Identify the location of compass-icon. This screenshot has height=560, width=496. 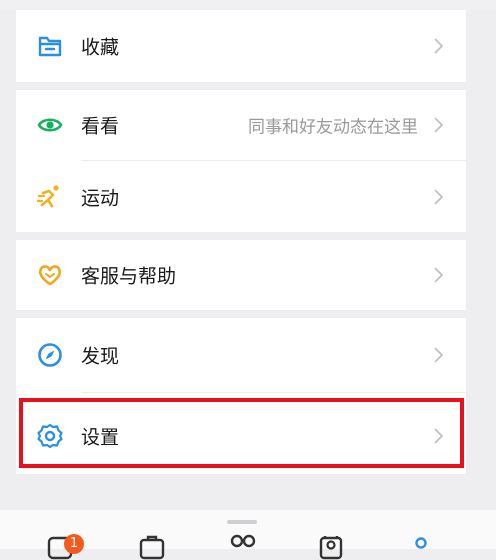
(50, 355).